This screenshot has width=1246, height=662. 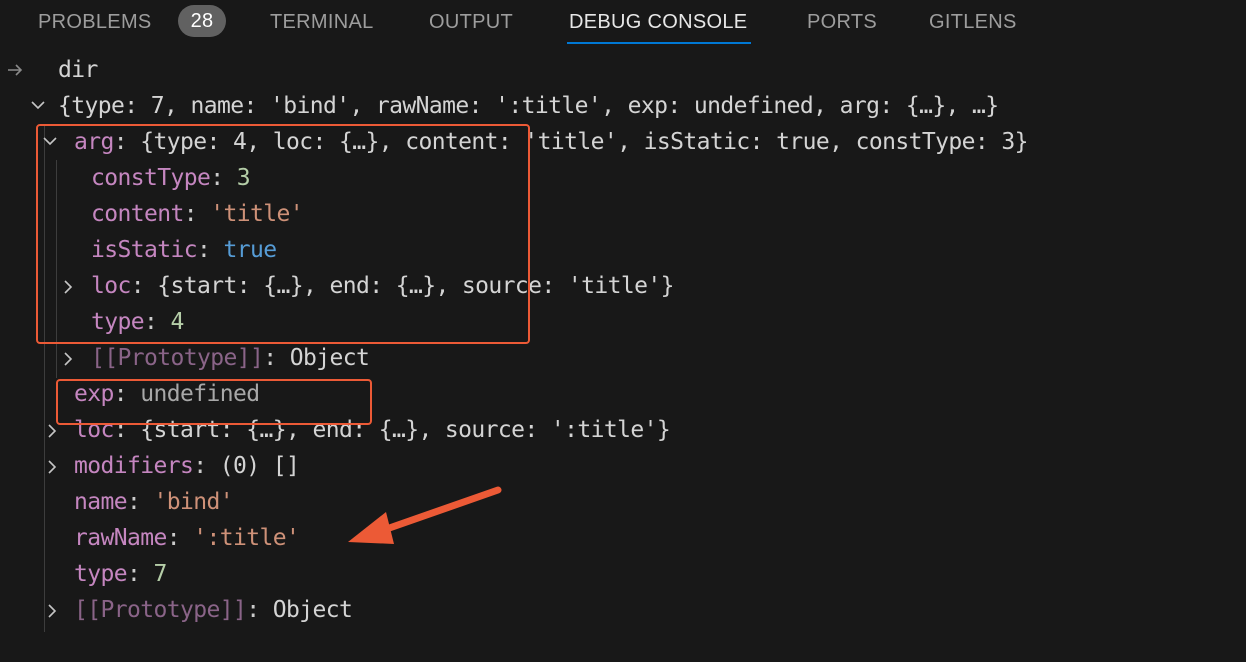 What do you see at coordinates (101, 574) in the screenshot?
I see `type-key: type` at bounding box center [101, 574].